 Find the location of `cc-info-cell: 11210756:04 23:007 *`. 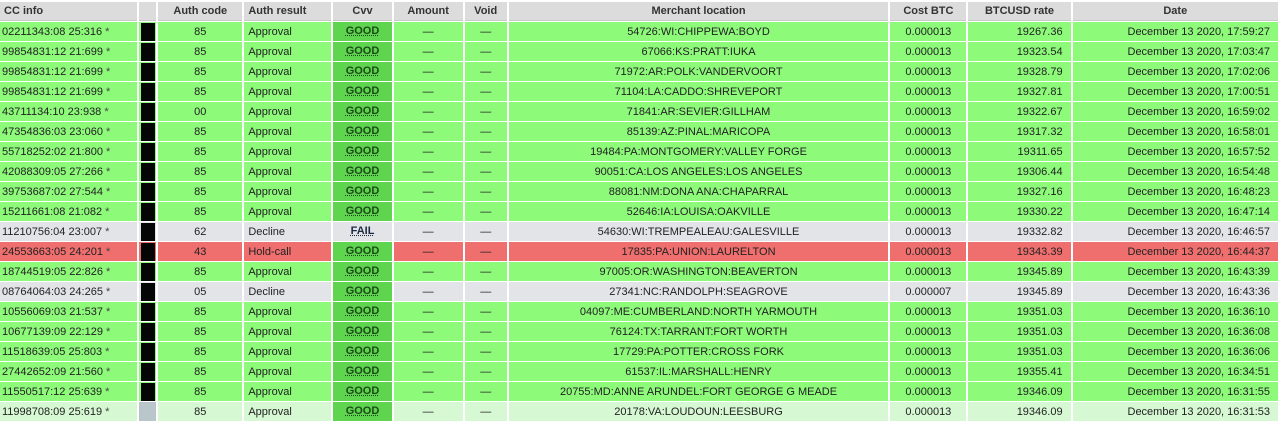

cc-info-cell: 11210756:04 23:007 * is located at coordinates (69, 231).